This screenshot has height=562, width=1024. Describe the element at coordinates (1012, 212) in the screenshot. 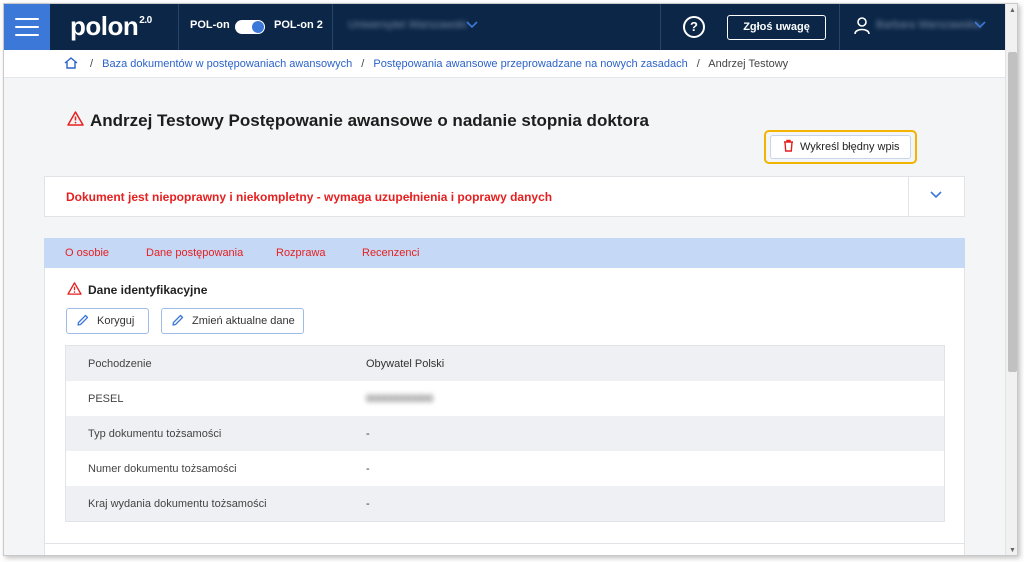

I see `scroll-thumb` at that location.